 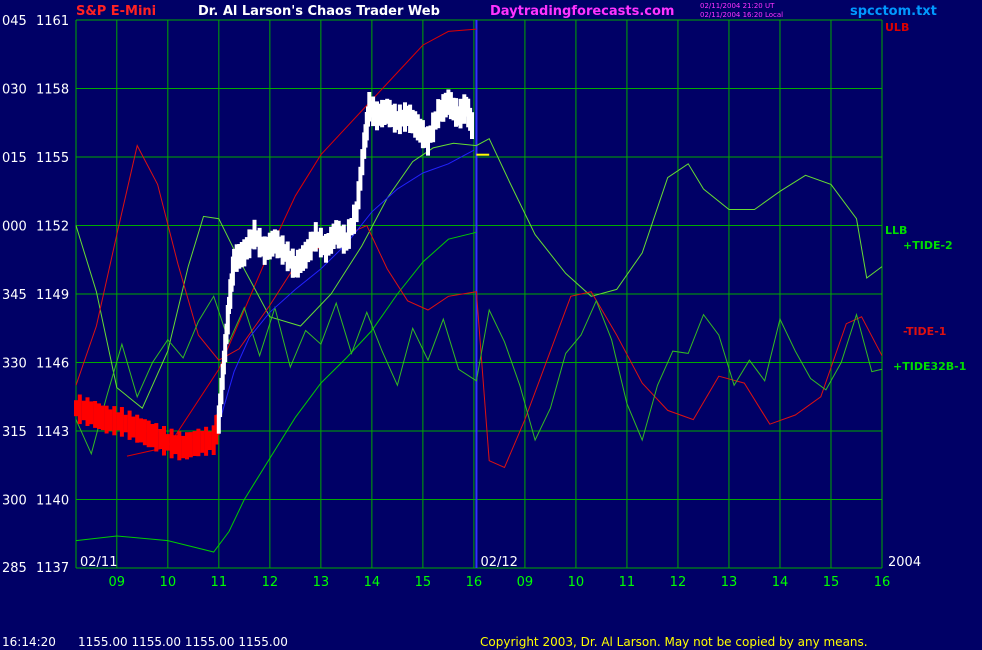 I want to click on footer-quote: 1155.00 1155.00 1155.00 1155.00, so click(x=183, y=642).